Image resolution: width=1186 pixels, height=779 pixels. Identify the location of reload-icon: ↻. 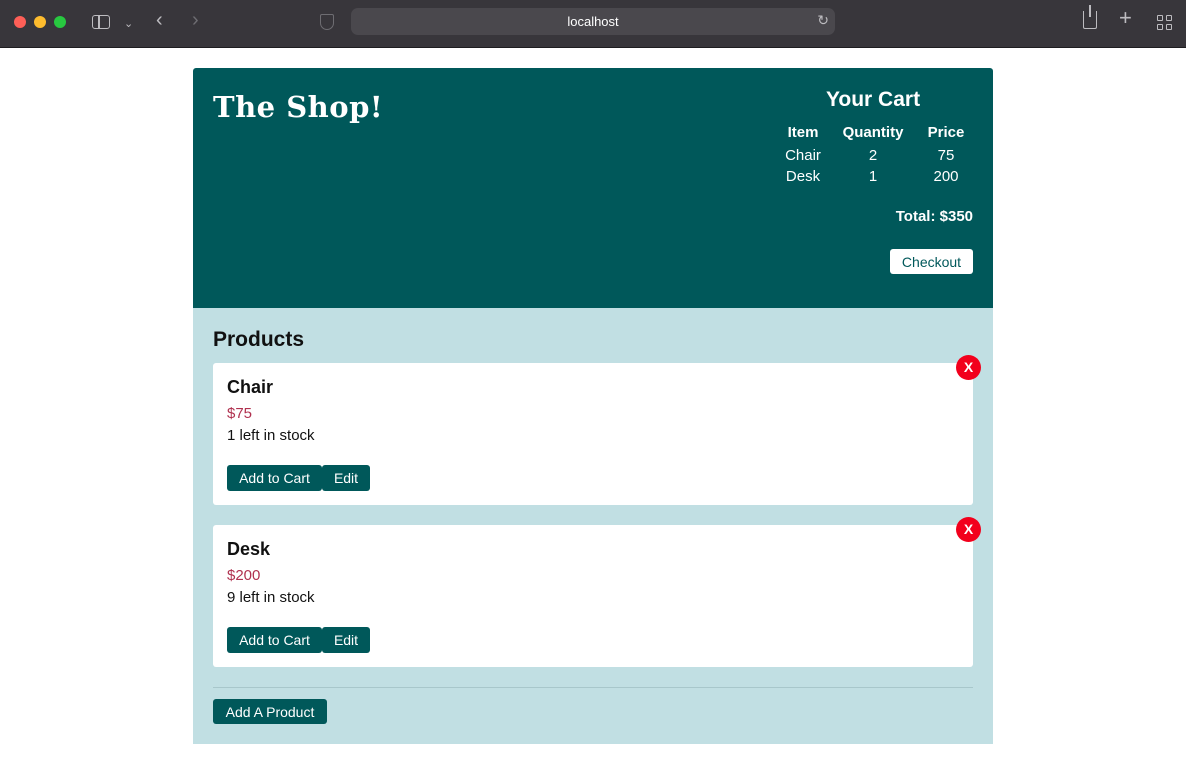
(823, 20).